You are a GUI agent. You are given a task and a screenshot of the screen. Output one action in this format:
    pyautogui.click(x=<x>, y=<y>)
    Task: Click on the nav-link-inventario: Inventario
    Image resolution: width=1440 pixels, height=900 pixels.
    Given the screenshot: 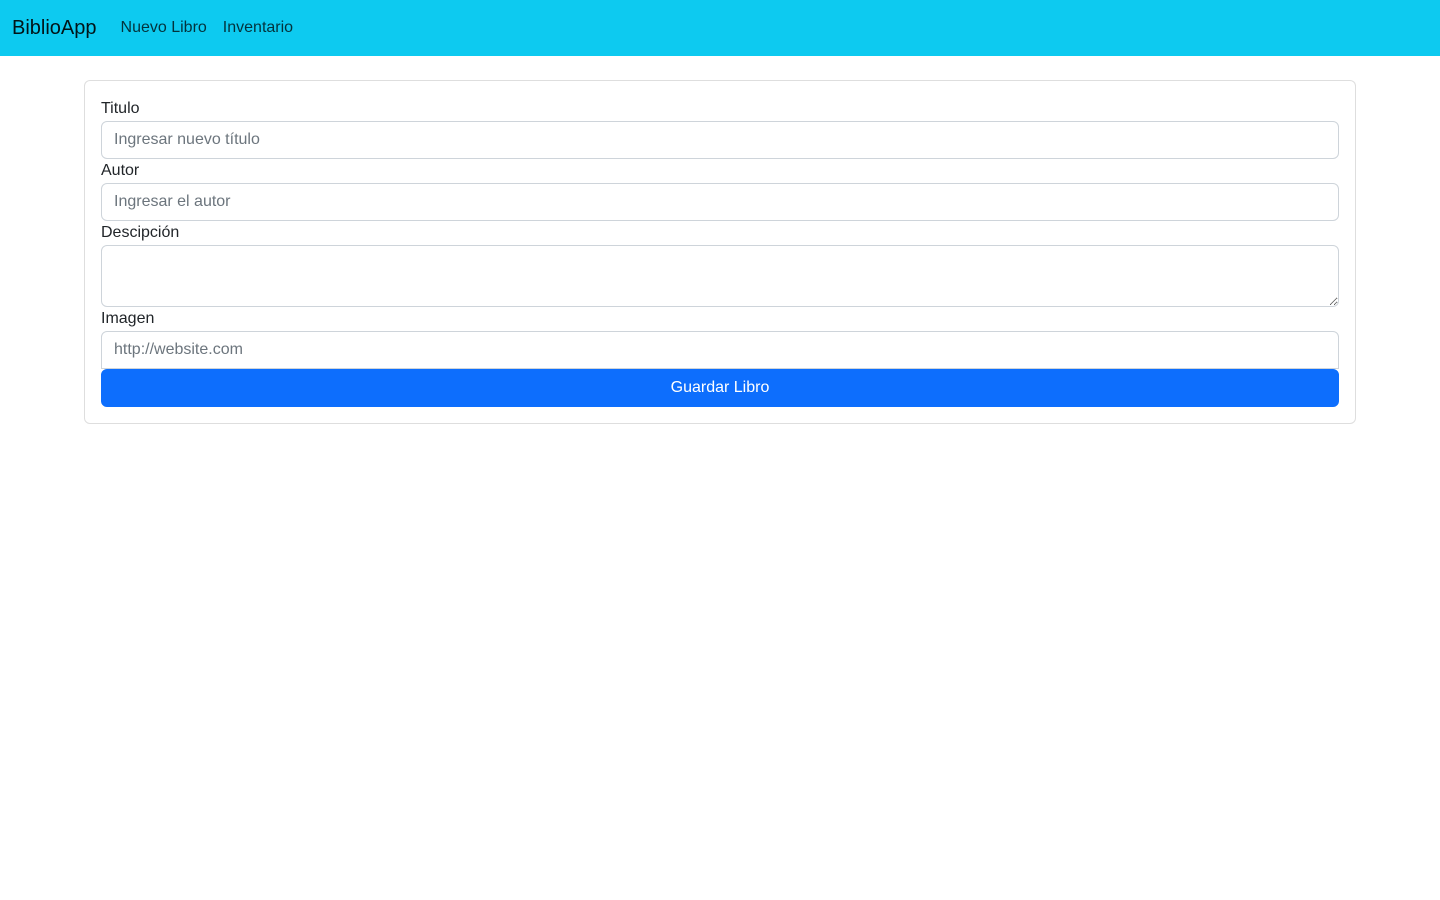 What is the action you would take?
    pyautogui.click(x=258, y=28)
    